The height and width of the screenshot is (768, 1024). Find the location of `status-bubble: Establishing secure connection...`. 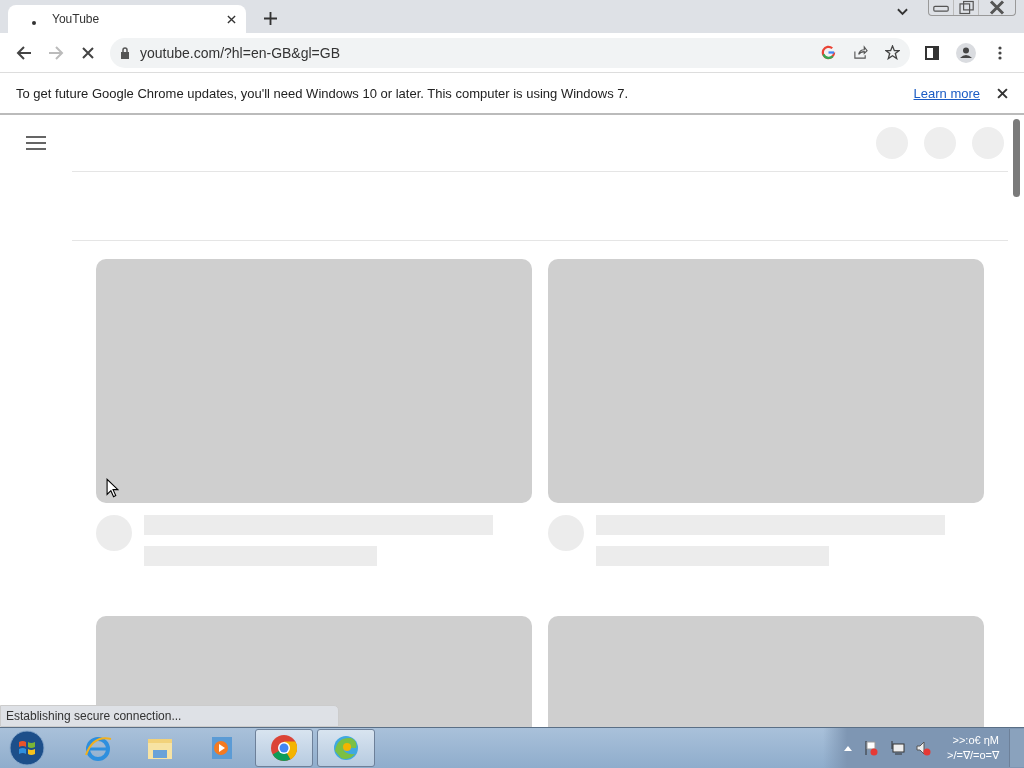

status-bubble: Establishing secure connection... is located at coordinates (169, 716).